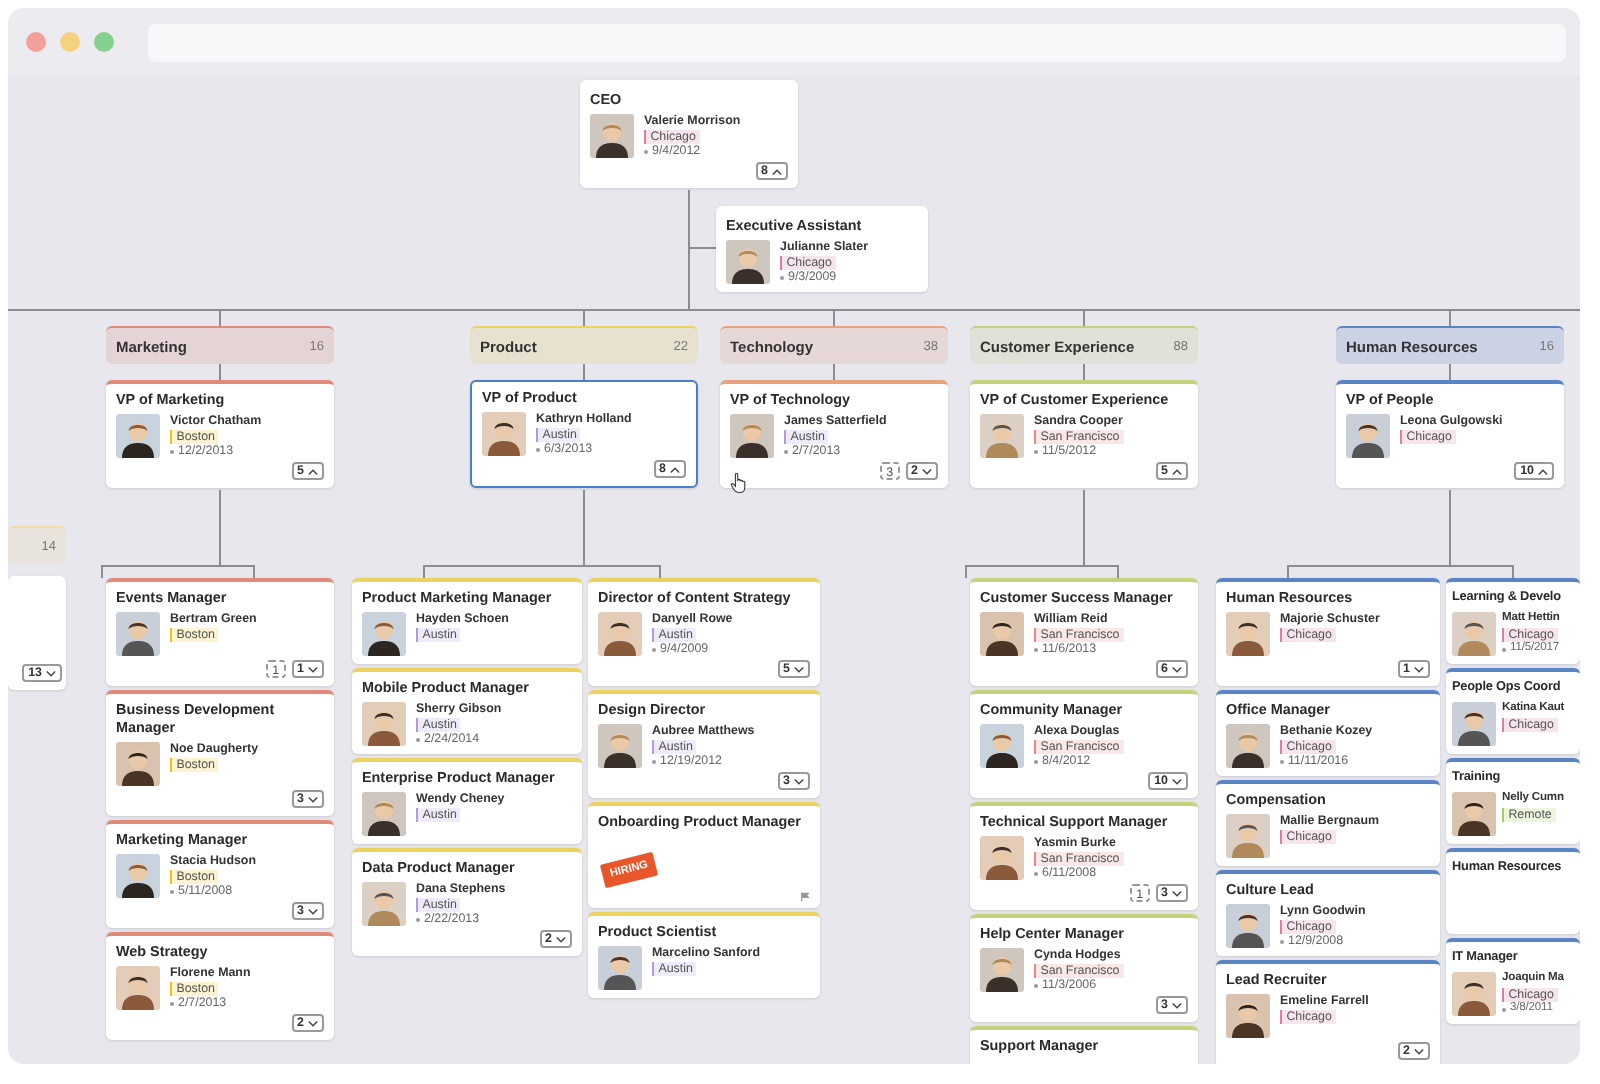 Image resolution: width=1600 pixels, height=1084 pixels. What do you see at coordinates (36, 42) in the screenshot?
I see `close-window-button` at bounding box center [36, 42].